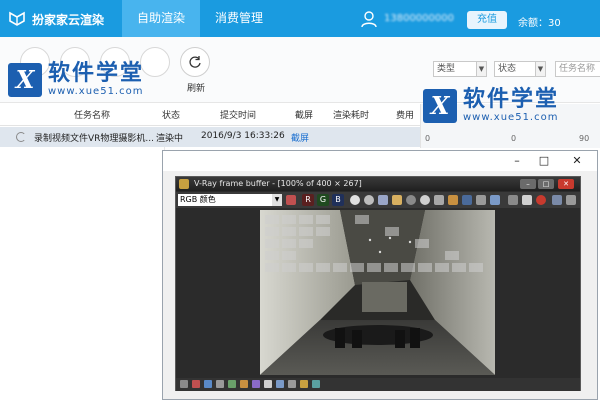 This screenshot has height=400, width=600. I want to click on column-header-cost: 费用, so click(405, 114).